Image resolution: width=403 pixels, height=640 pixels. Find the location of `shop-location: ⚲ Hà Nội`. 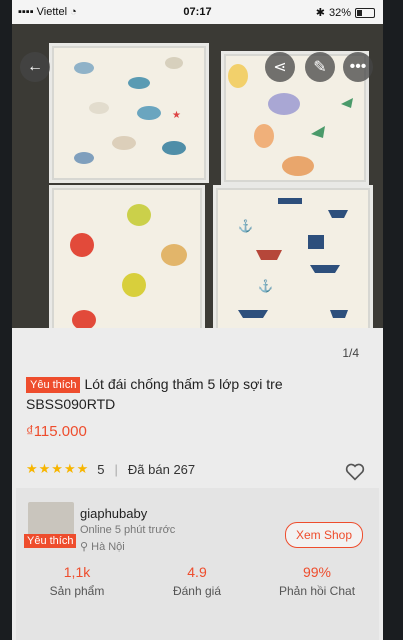

shop-location: ⚲ Hà Nội is located at coordinates (102, 547).